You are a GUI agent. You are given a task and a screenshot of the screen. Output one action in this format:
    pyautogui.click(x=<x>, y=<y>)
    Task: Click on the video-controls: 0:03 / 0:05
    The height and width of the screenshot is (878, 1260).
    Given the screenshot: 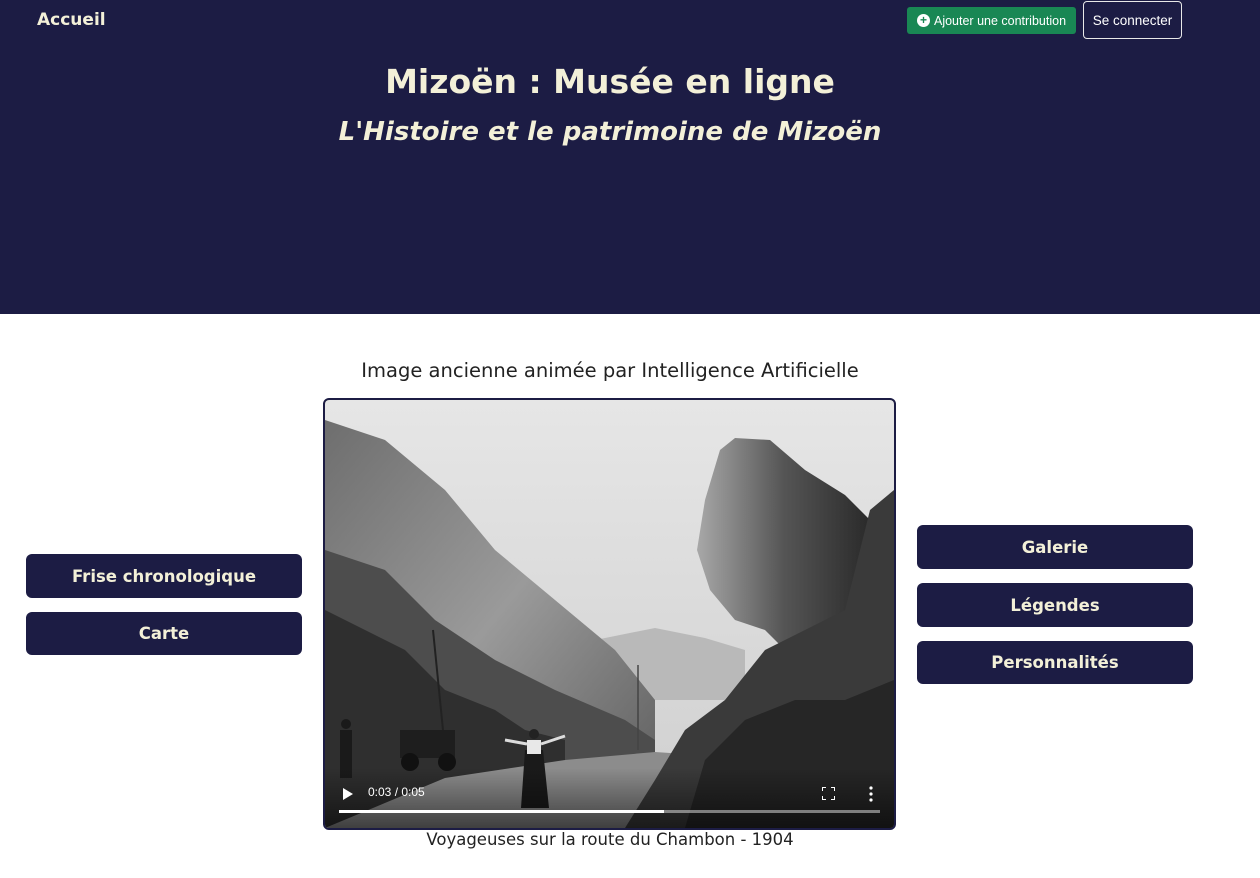 What is the action you would take?
    pyautogui.click(x=609, y=798)
    